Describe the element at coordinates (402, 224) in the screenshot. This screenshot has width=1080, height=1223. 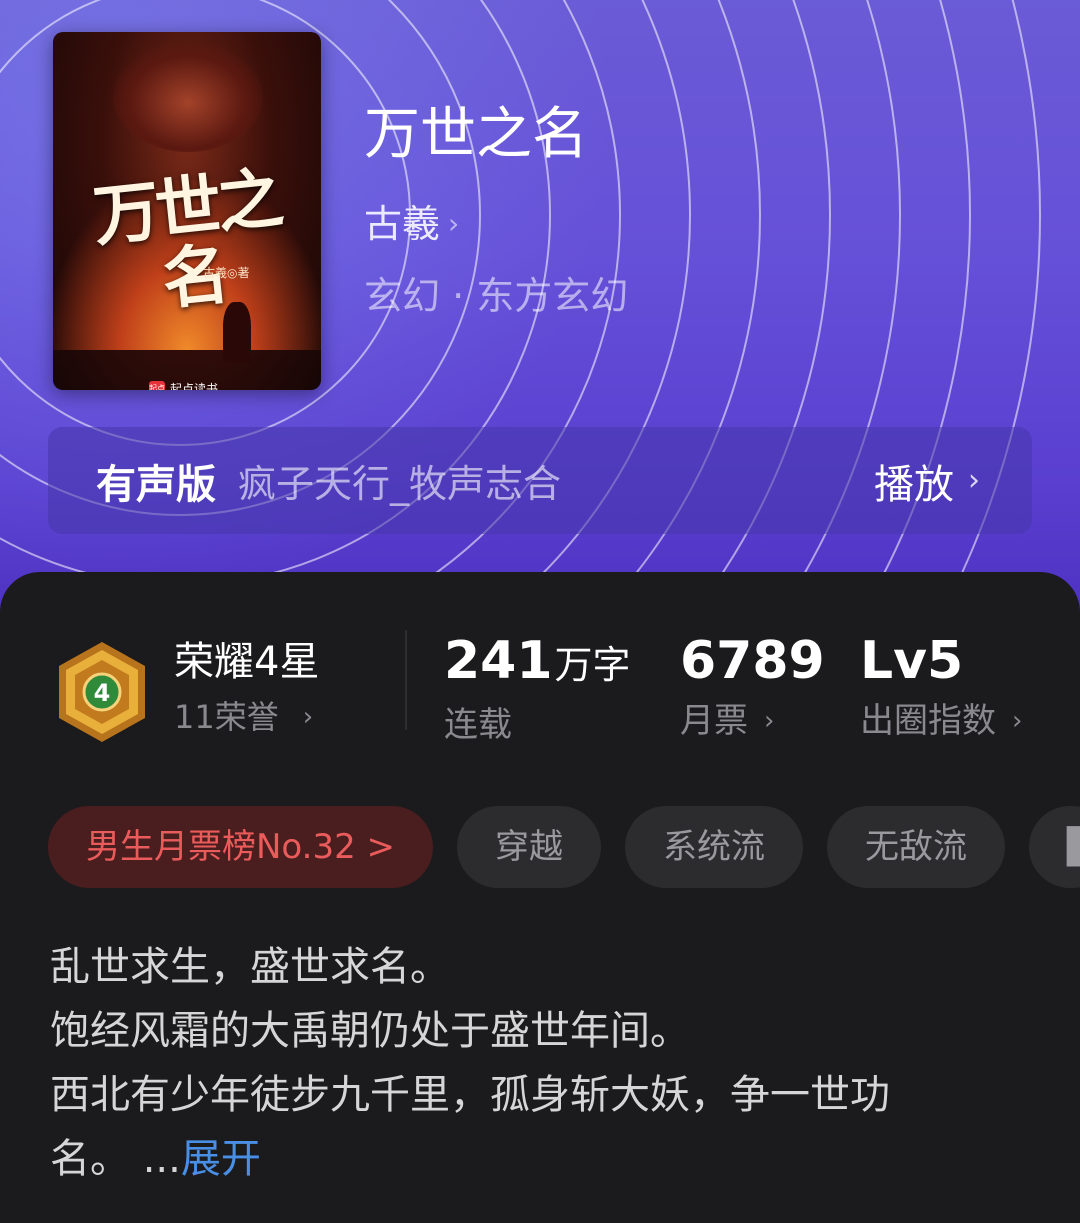
I see `author-name: 古羲` at that location.